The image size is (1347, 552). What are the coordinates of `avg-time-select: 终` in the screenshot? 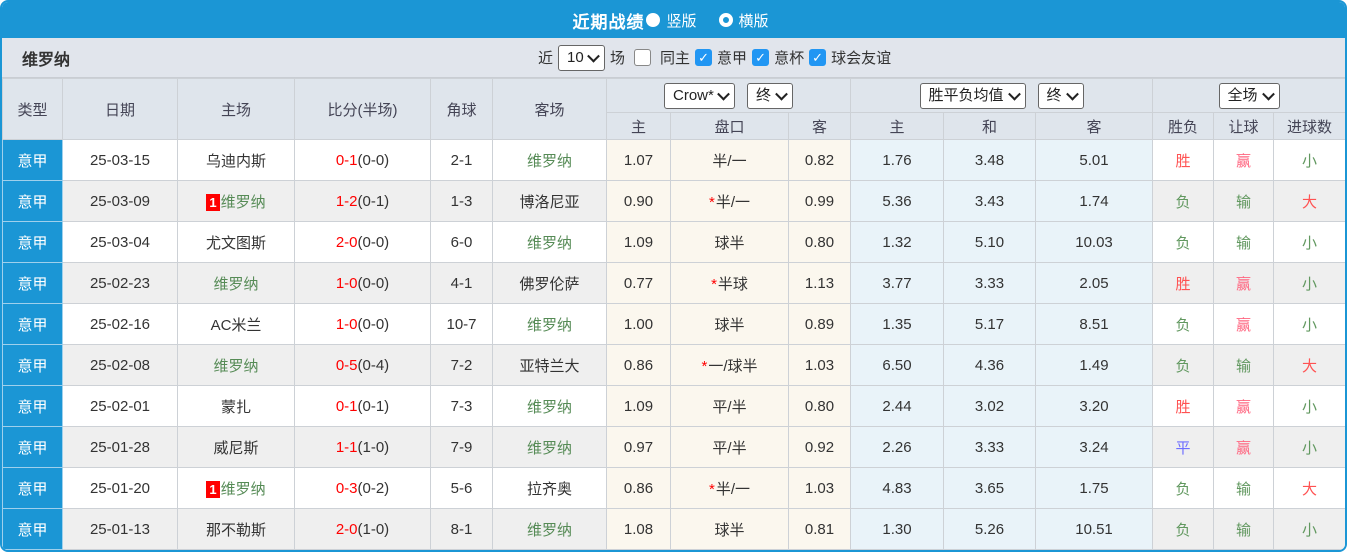 It's located at (1060, 95).